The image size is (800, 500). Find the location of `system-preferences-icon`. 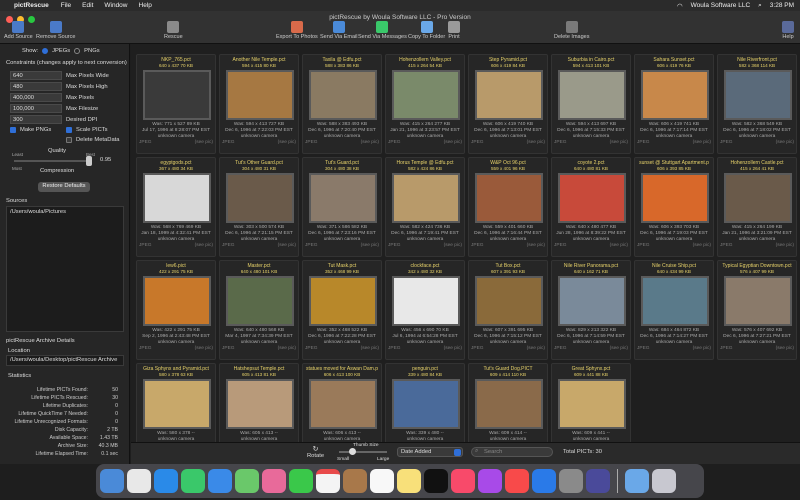

system-preferences-icon is located at coordinates (571, 481).